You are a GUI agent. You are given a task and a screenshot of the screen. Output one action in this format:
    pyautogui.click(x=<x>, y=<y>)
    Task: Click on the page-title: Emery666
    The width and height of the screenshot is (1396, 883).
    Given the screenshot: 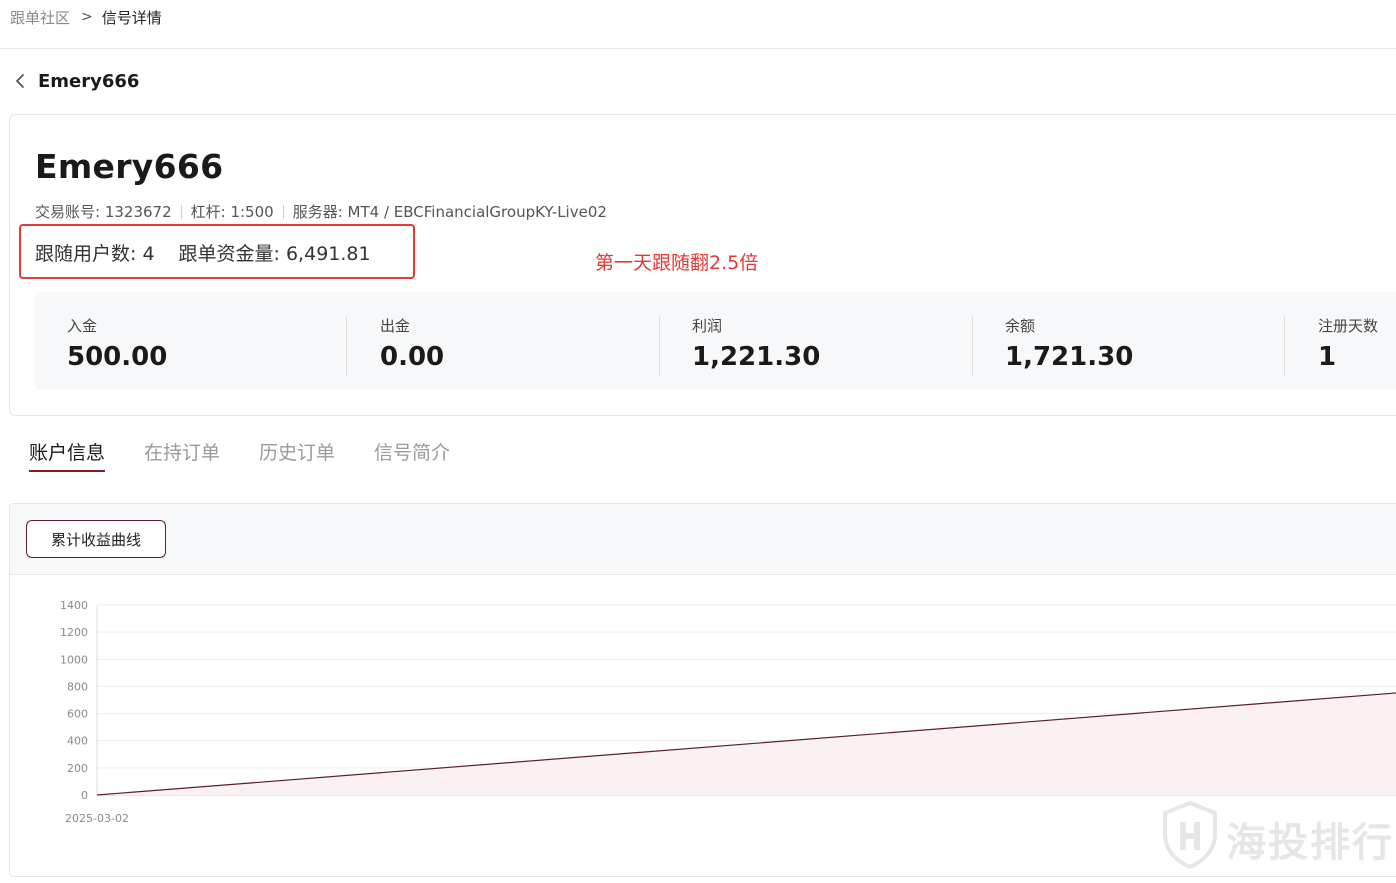 What is the action you would take?
    pyautogui.click(x=89, y=81)
    